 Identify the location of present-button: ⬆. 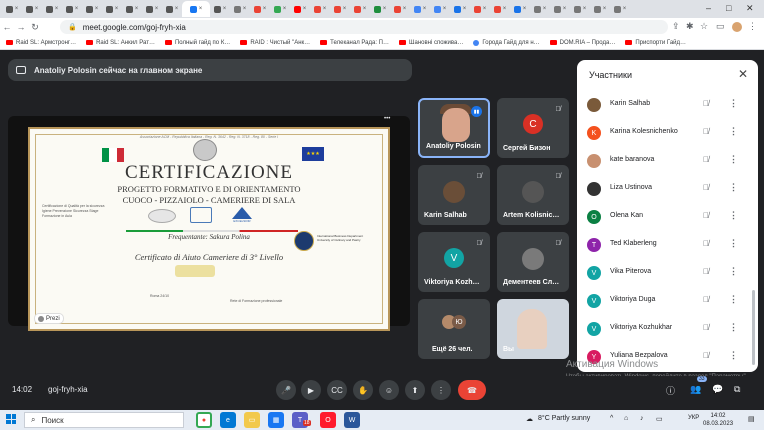
(415, 390).